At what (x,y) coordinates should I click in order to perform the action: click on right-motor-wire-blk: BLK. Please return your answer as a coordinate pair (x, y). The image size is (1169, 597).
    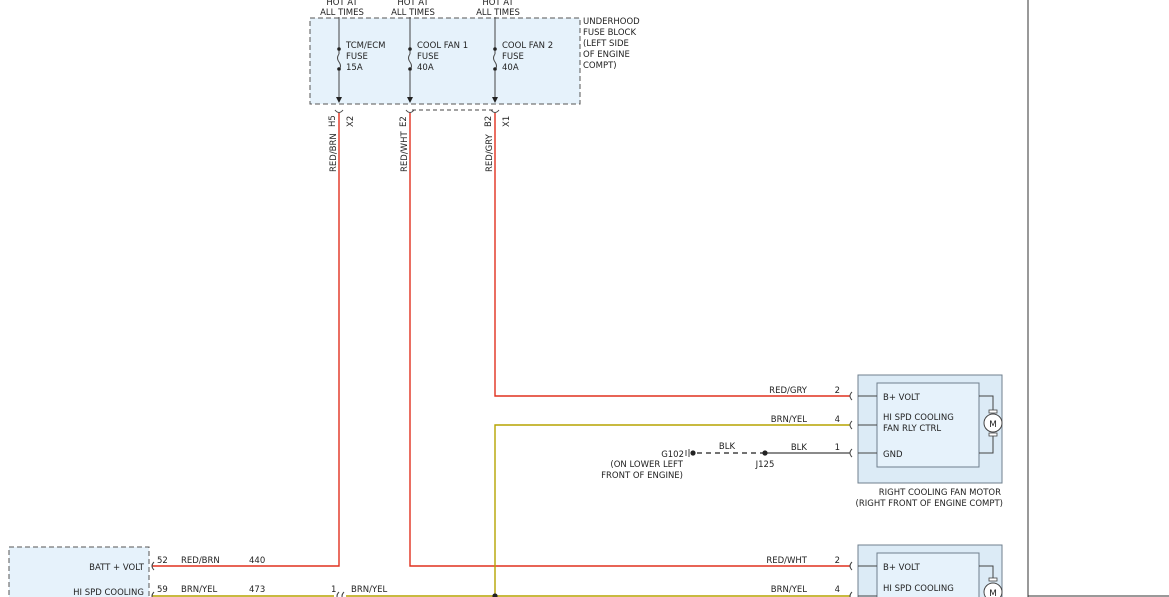
    Looking at the image, I should click on (799, 448).